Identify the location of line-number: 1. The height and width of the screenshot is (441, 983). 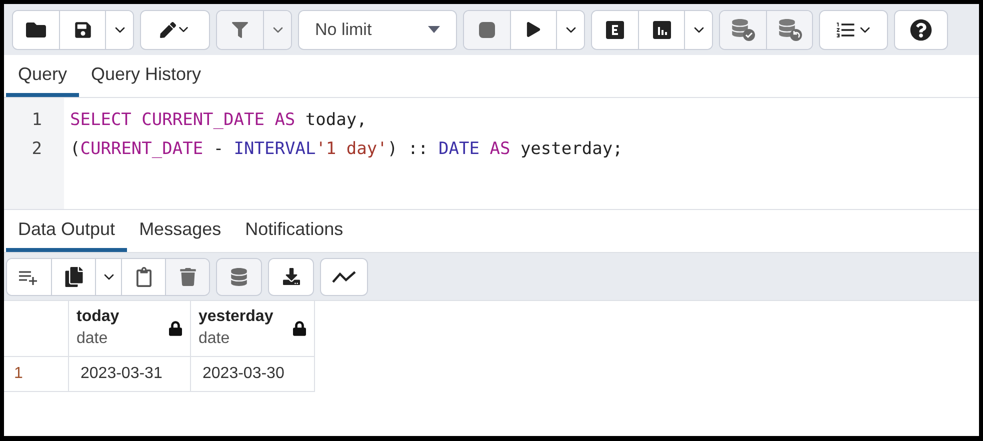
(36, 120).